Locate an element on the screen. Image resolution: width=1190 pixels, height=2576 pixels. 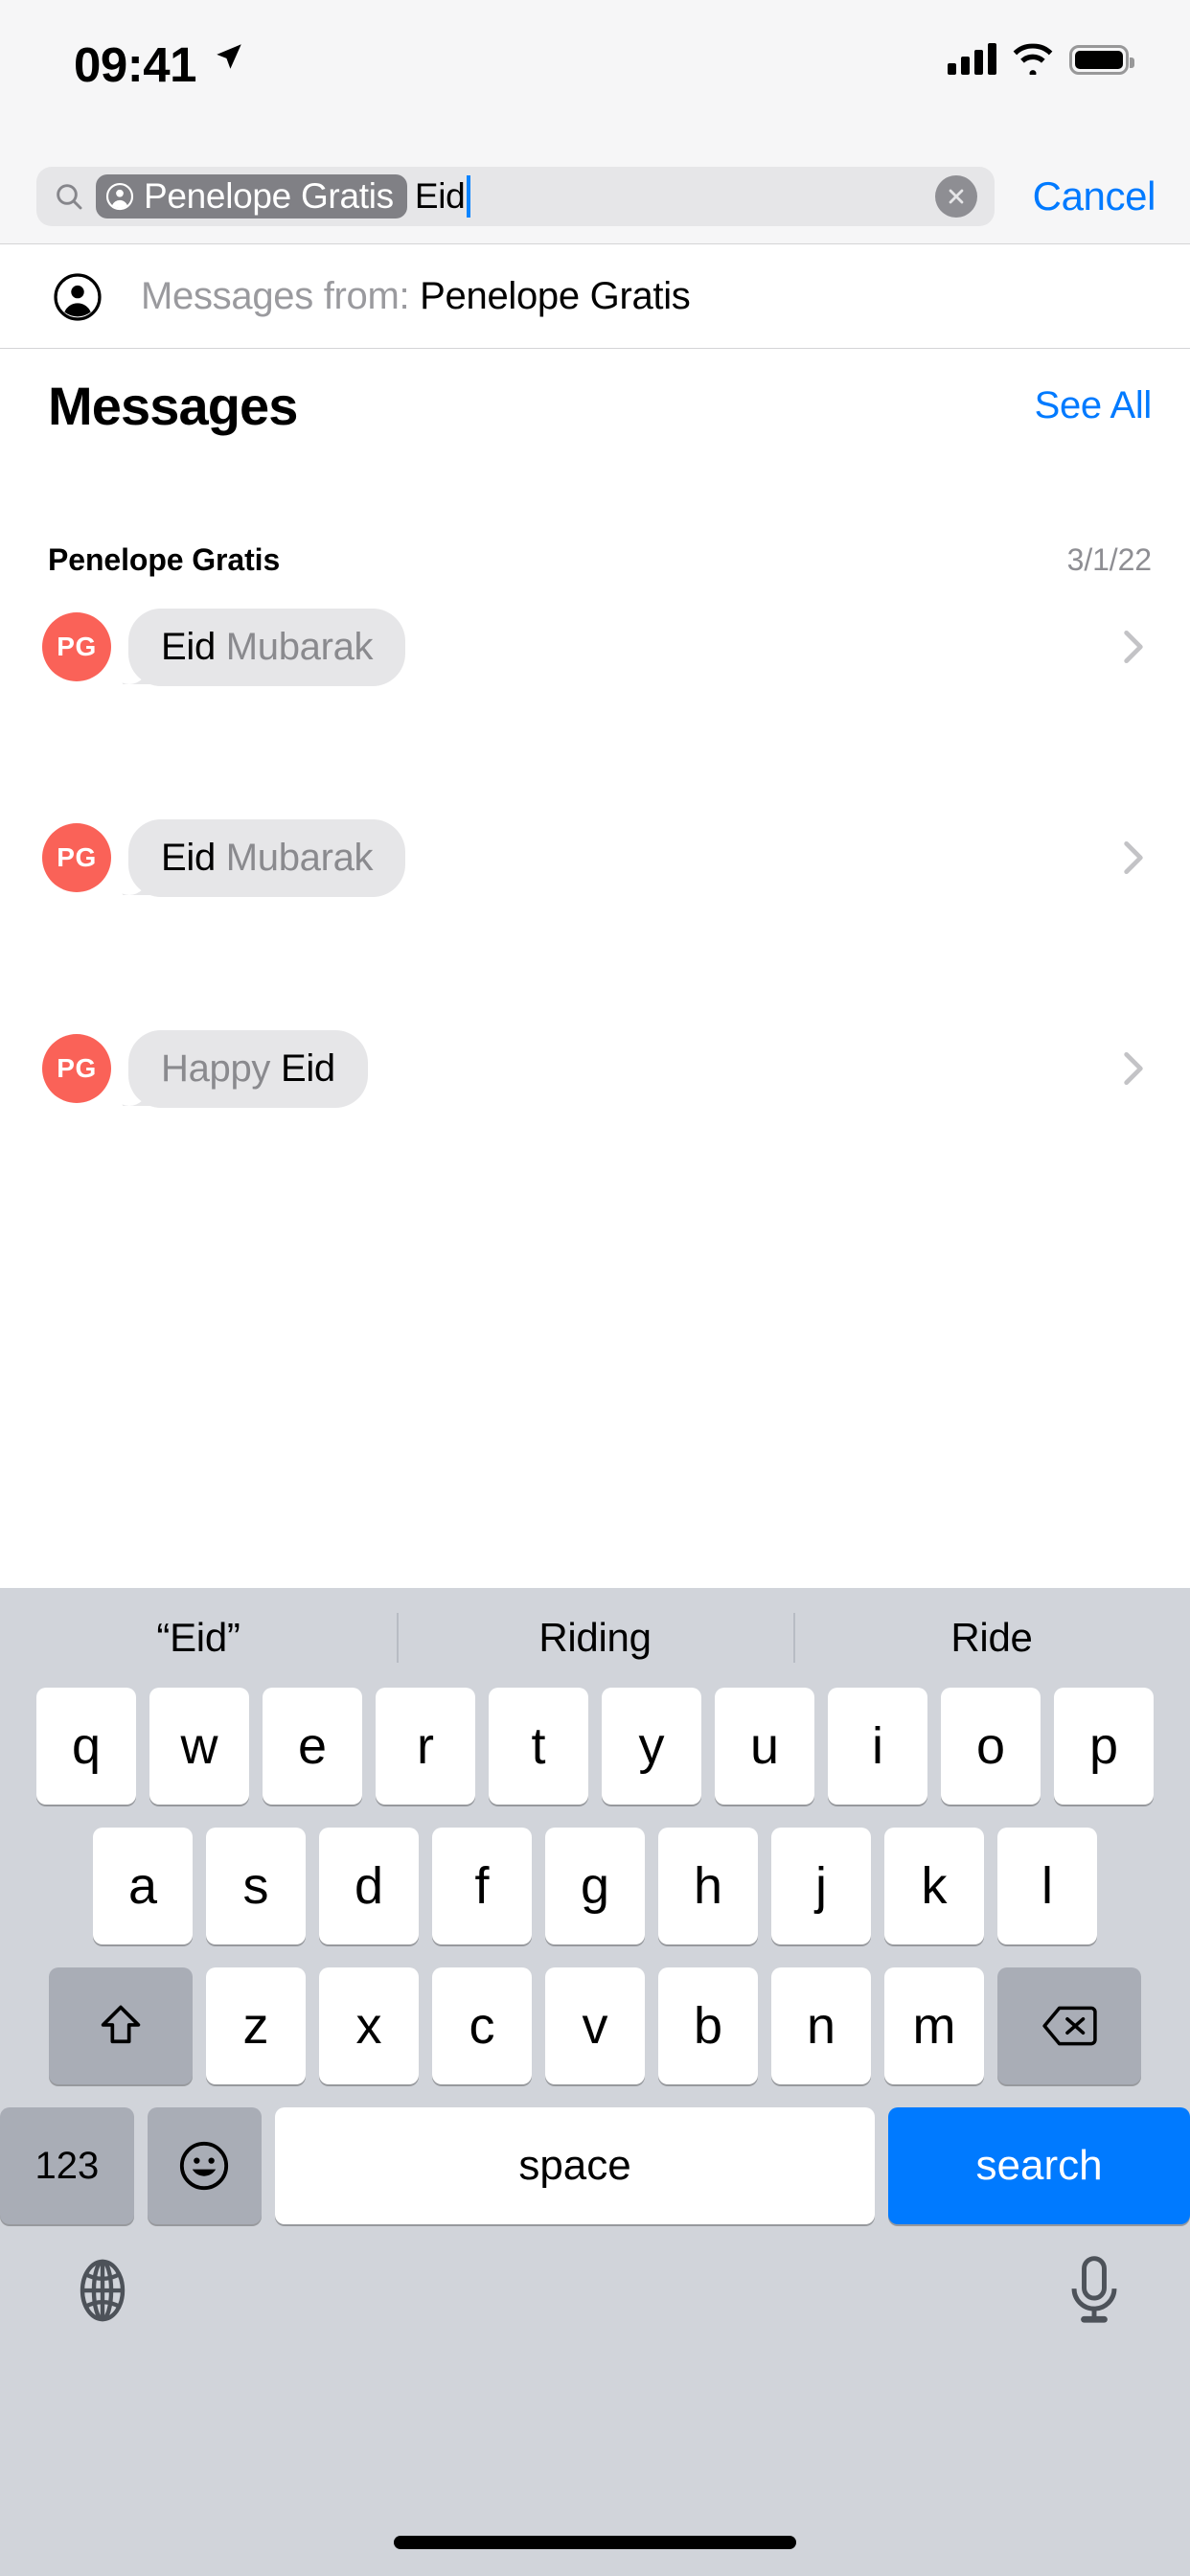
key-t: t is located at coordinates (539, 1746).